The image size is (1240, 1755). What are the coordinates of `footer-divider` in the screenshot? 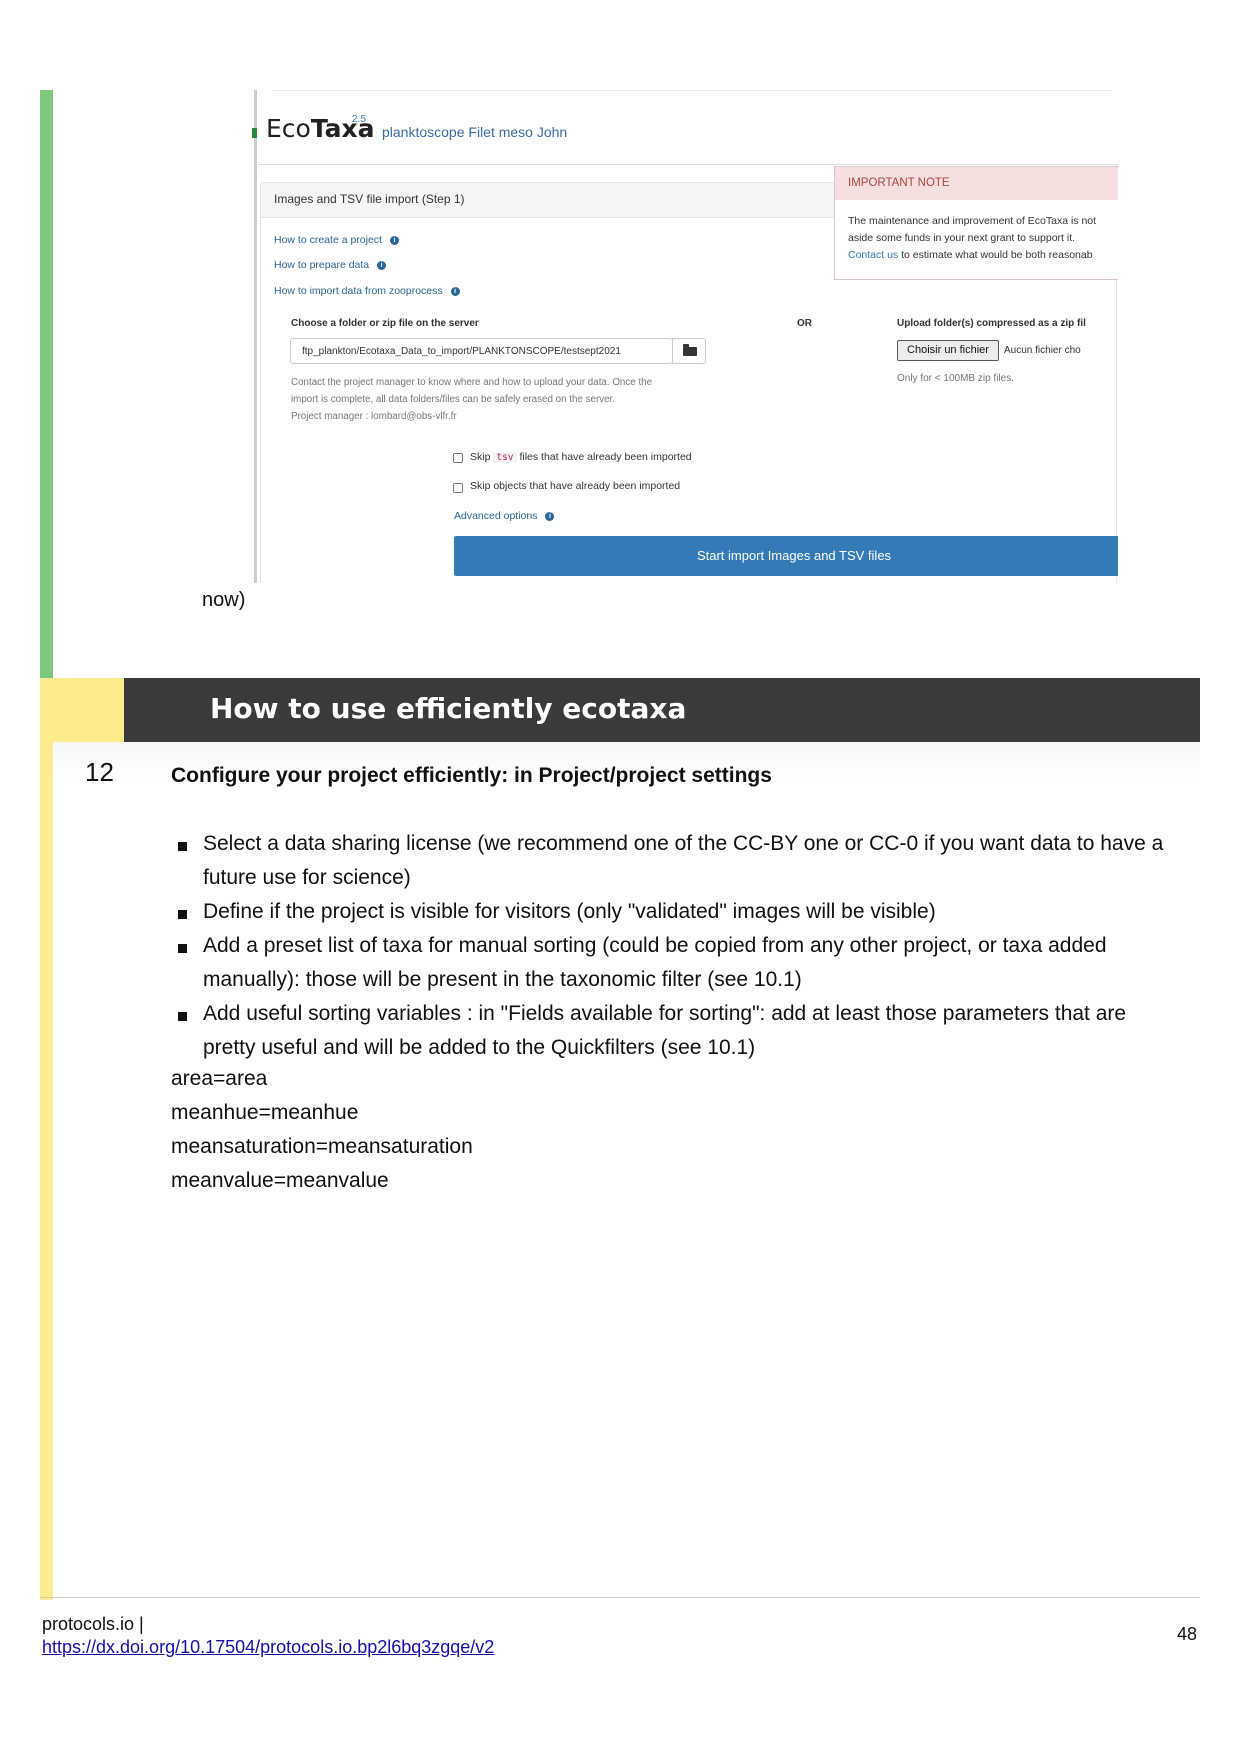 It's located at (620, 1597).